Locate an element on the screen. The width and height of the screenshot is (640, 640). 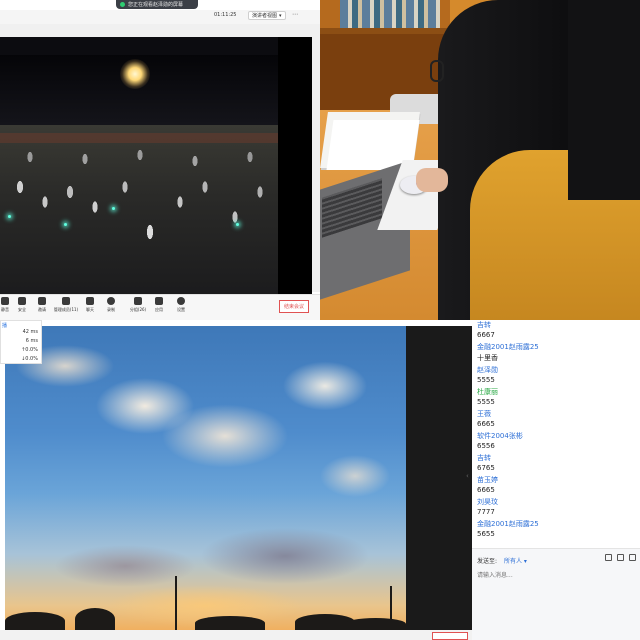
more-icon is located at coordinates (632, 557).